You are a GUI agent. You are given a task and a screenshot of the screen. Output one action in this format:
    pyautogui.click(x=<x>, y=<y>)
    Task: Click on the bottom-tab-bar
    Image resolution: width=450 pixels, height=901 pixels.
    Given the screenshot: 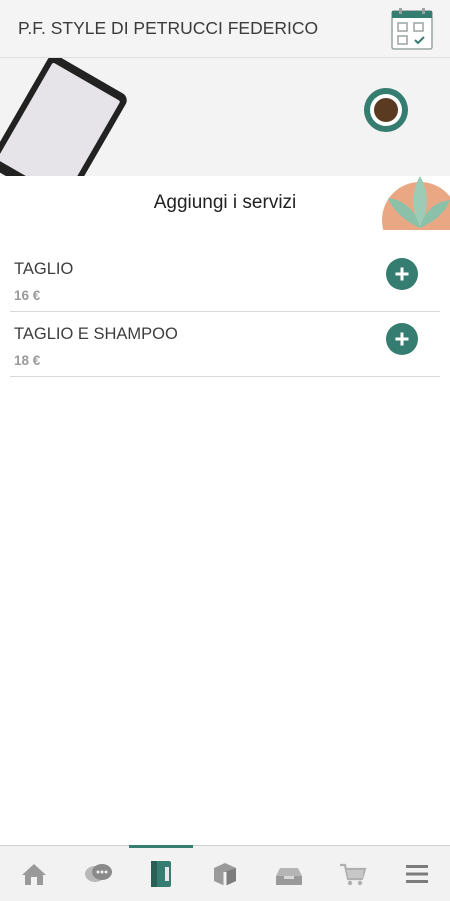 What is the action you would take?
    pyautogui.click(x=225, y=873)
    